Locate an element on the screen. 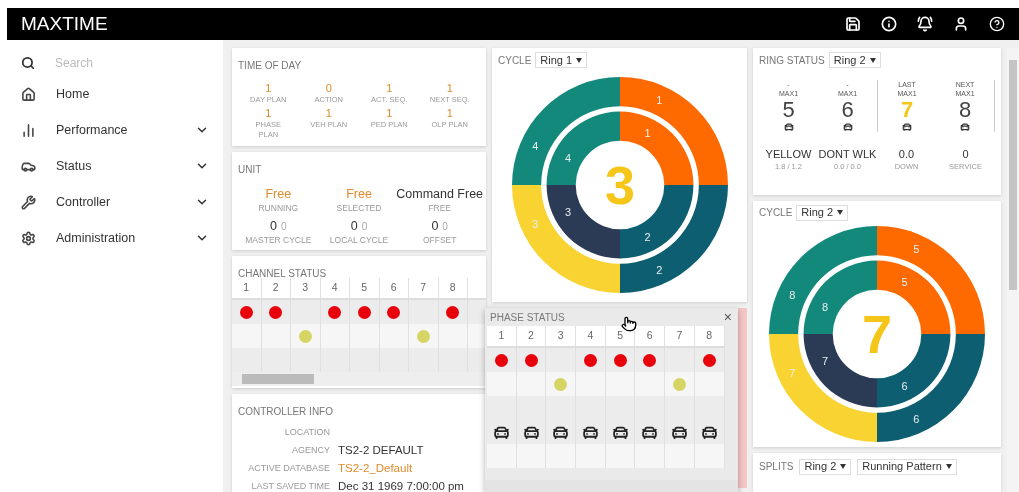 Image resolution: width=1019 pixels, height=492 pixels. help-icon is located at coordinates (997, 24).